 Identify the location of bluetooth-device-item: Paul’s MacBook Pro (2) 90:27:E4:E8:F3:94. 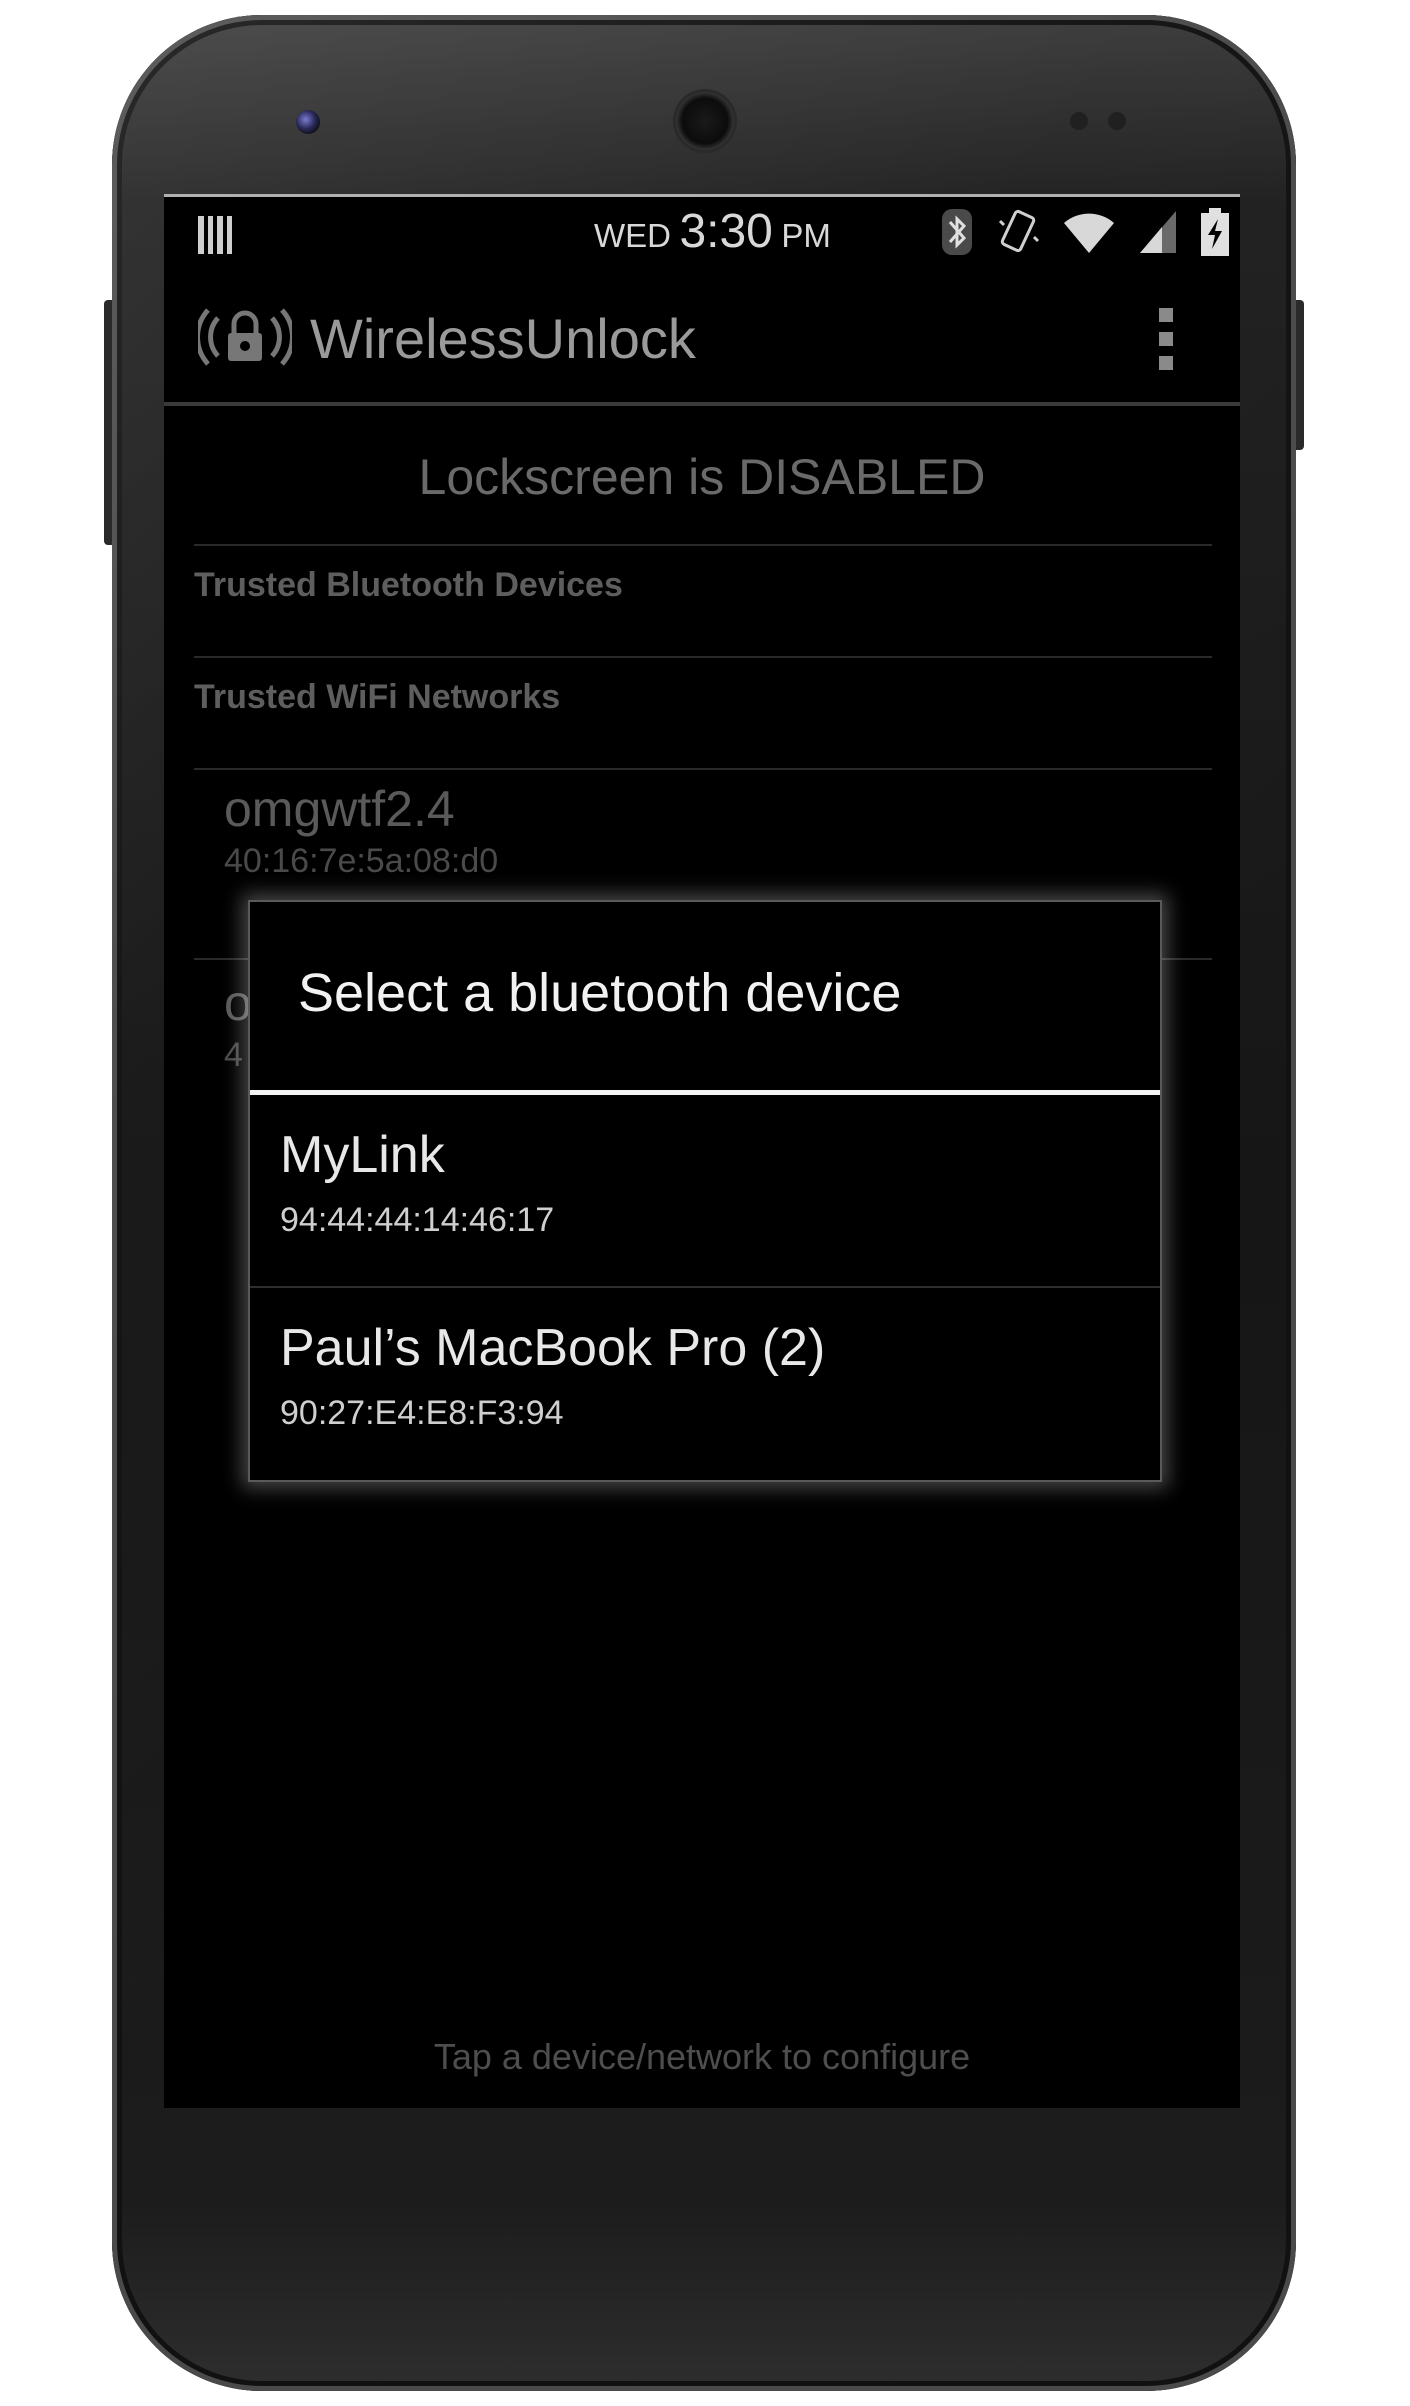
(705, 1382).